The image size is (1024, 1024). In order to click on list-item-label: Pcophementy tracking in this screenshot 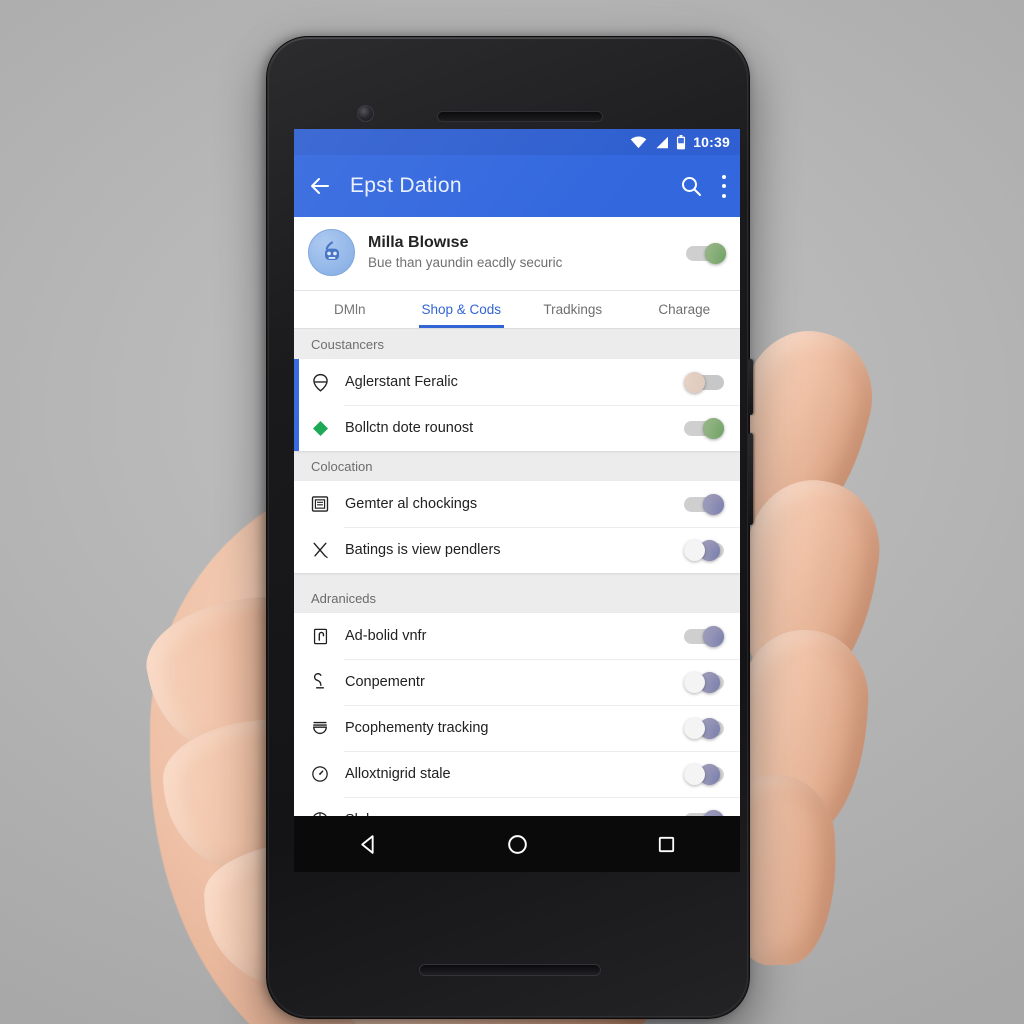, I will do `click(417, 728)`.